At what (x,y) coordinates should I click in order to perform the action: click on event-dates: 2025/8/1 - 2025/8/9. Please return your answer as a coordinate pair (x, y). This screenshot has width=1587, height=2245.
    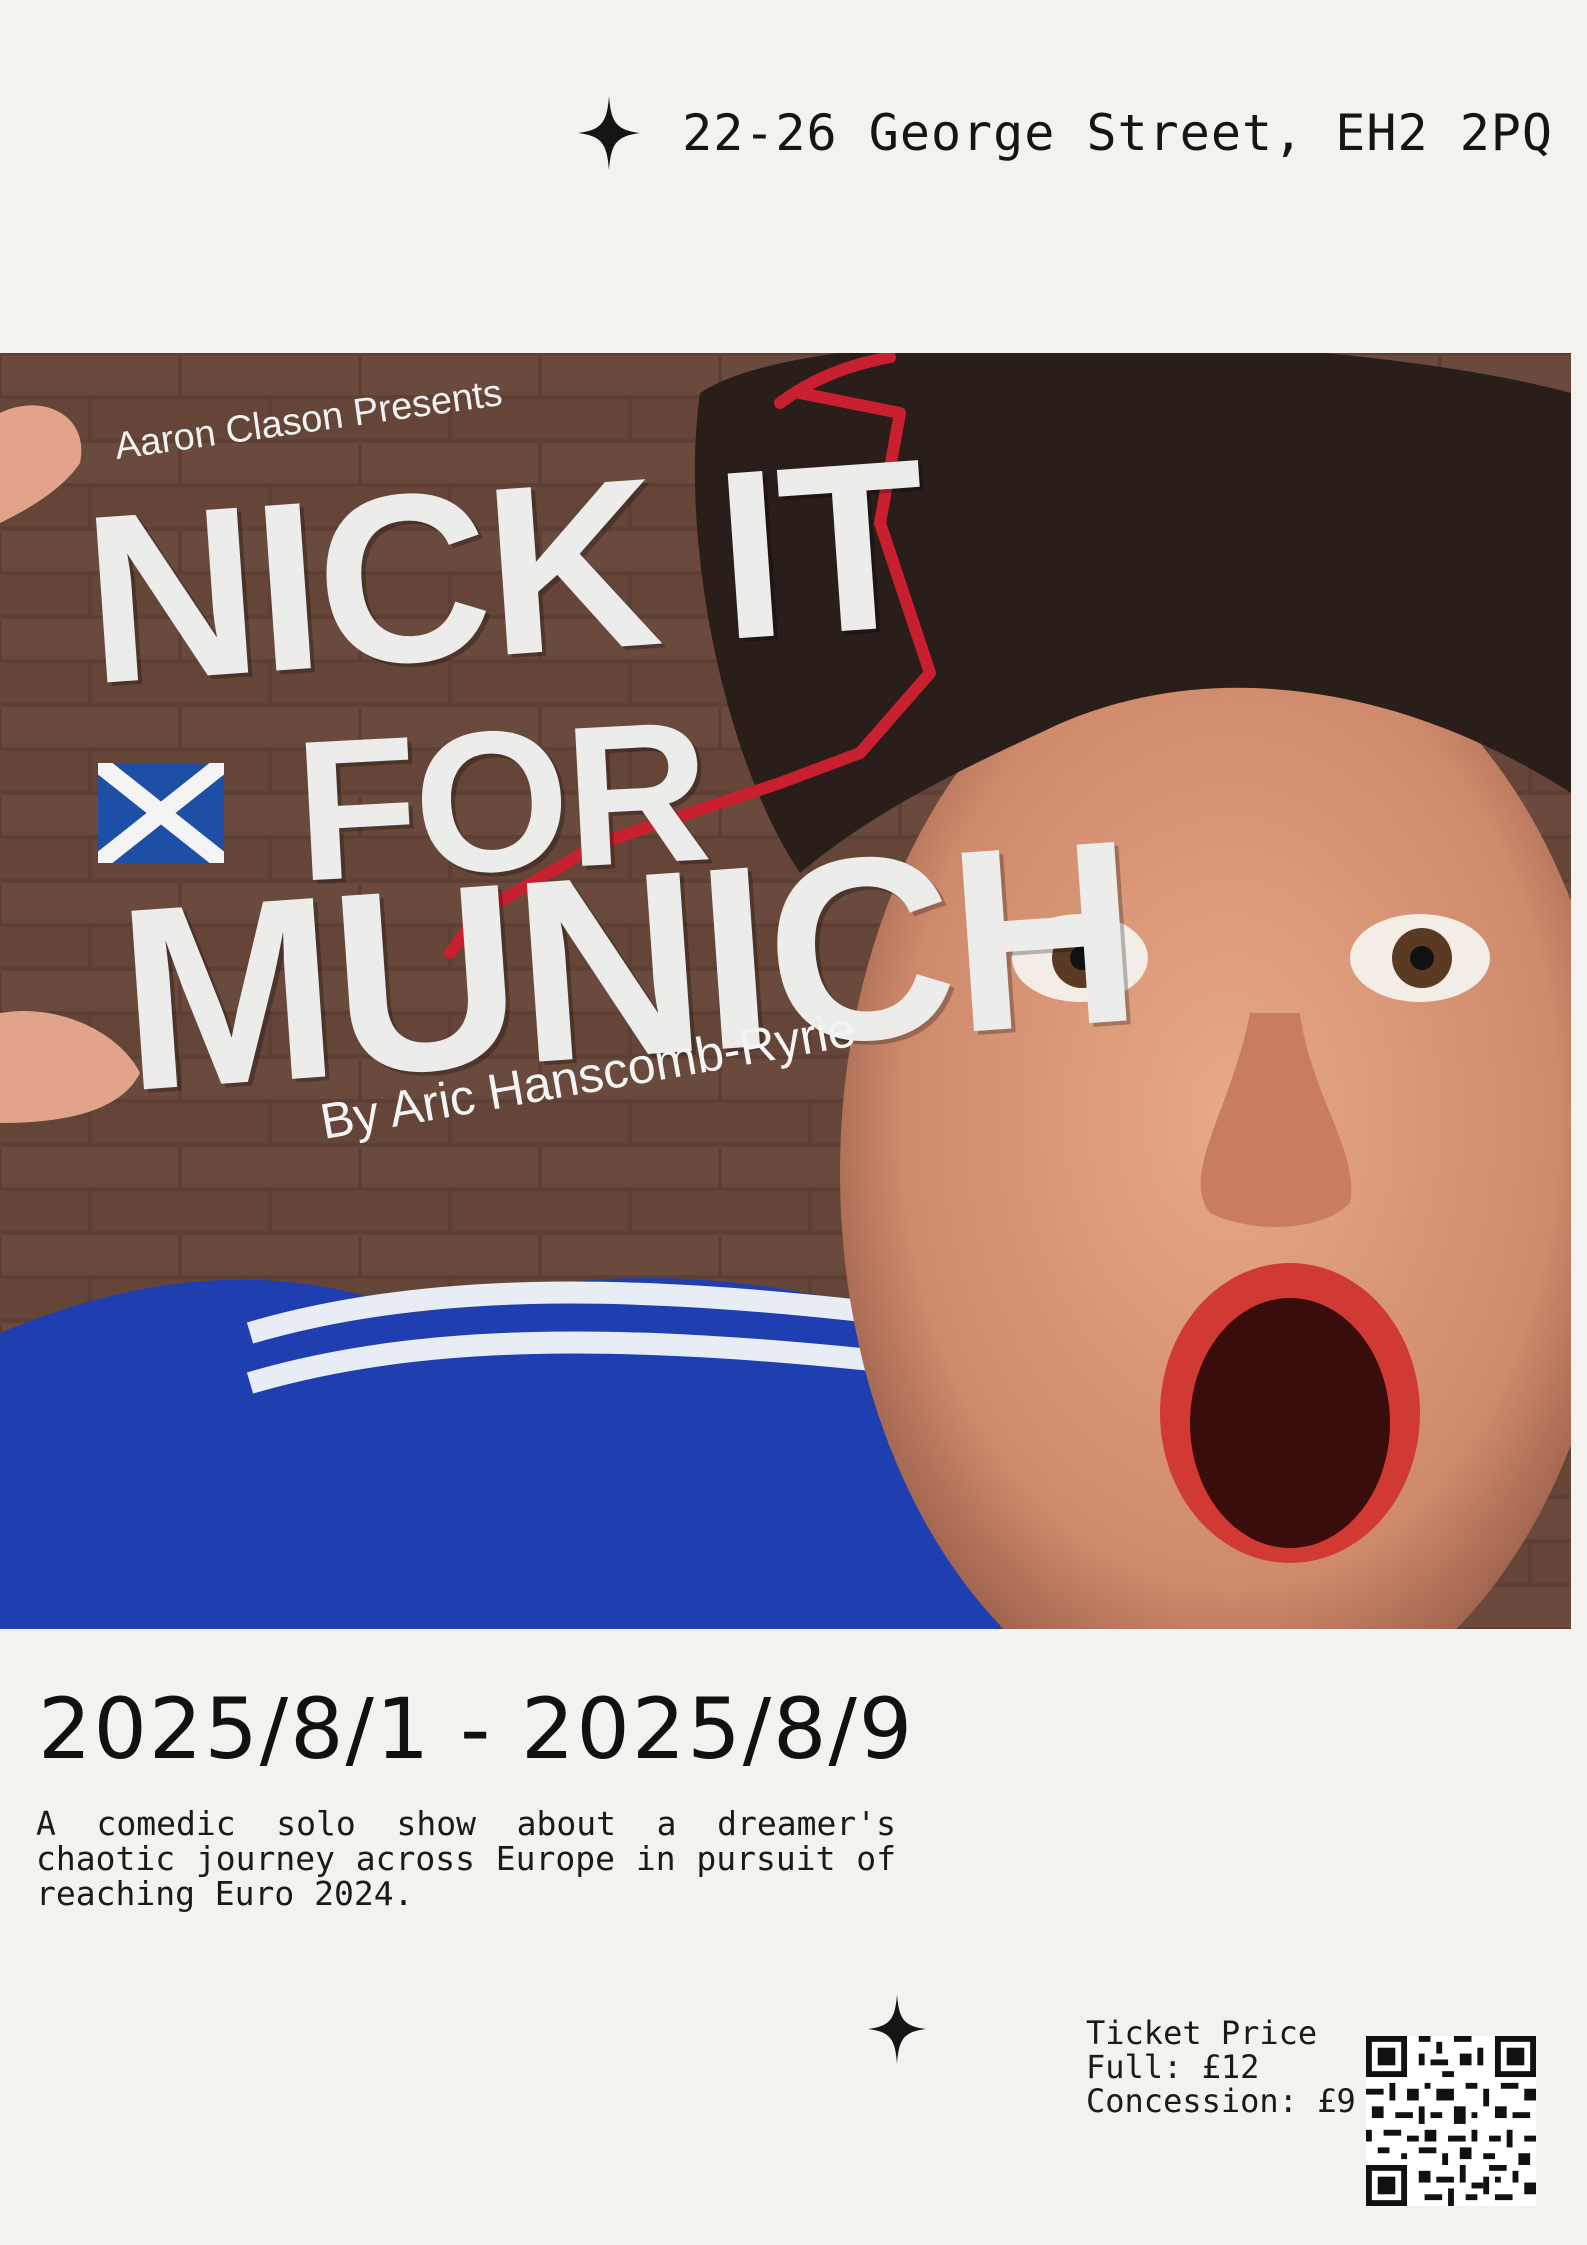
    Looking at the image, I should click on (476, 1729).